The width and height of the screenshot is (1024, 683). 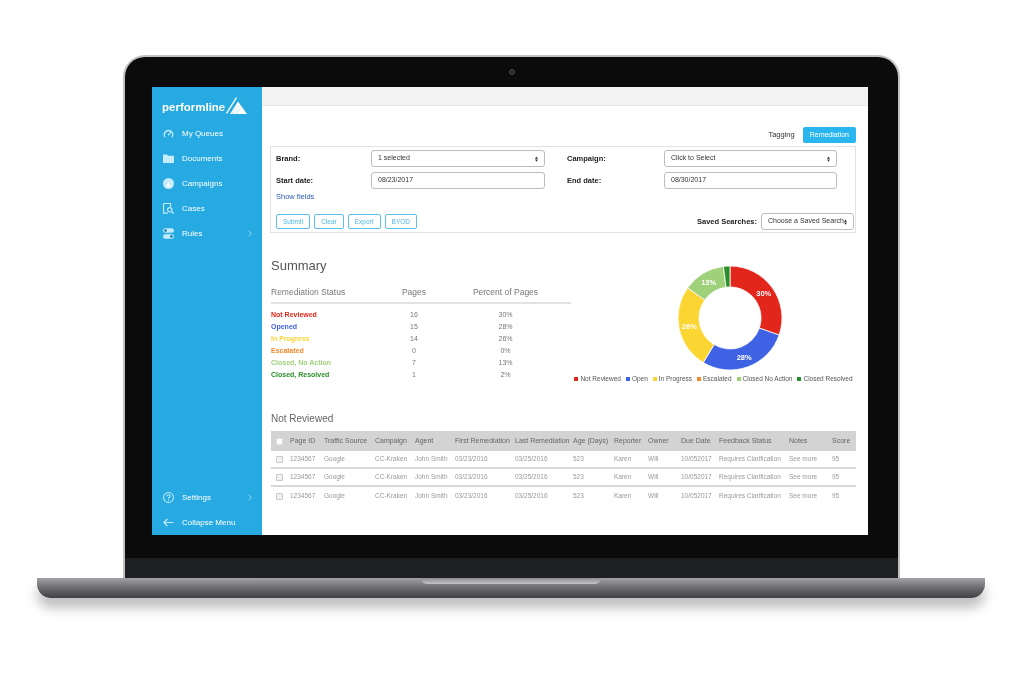 What do you see at coordinates (299, 266) in the screenshot?
I see `section-title: Summary` at bounding box center [299, 266].